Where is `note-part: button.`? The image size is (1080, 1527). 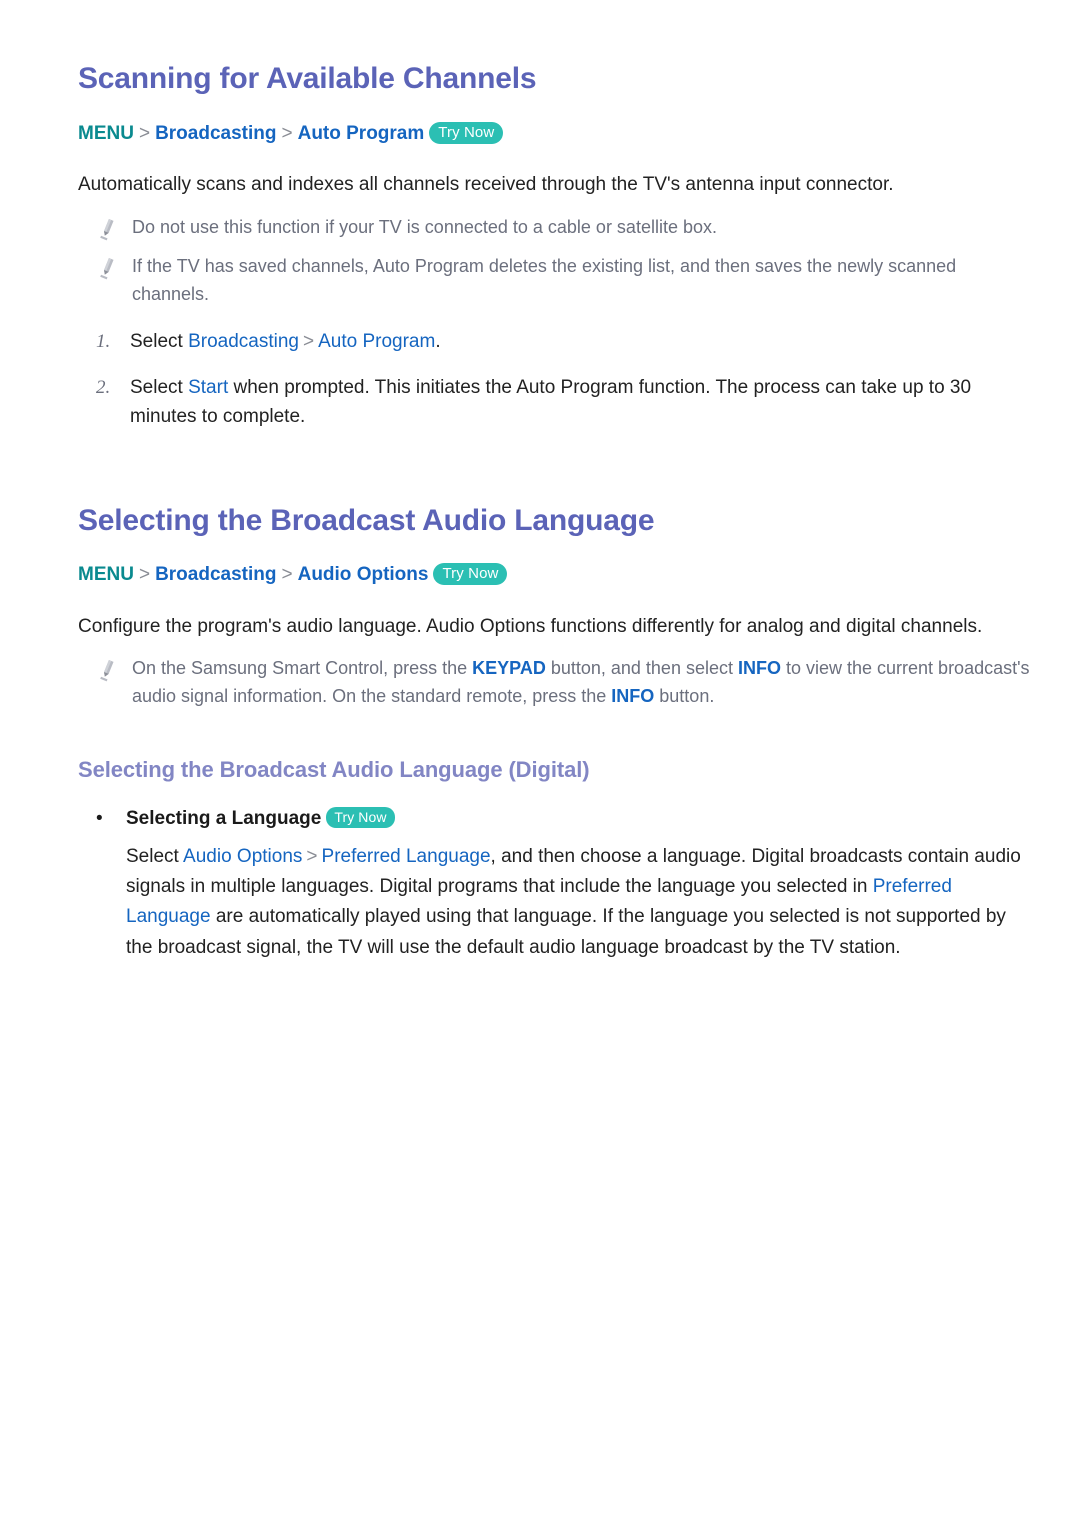
note-part: button. is located at coordinates (684, 695).